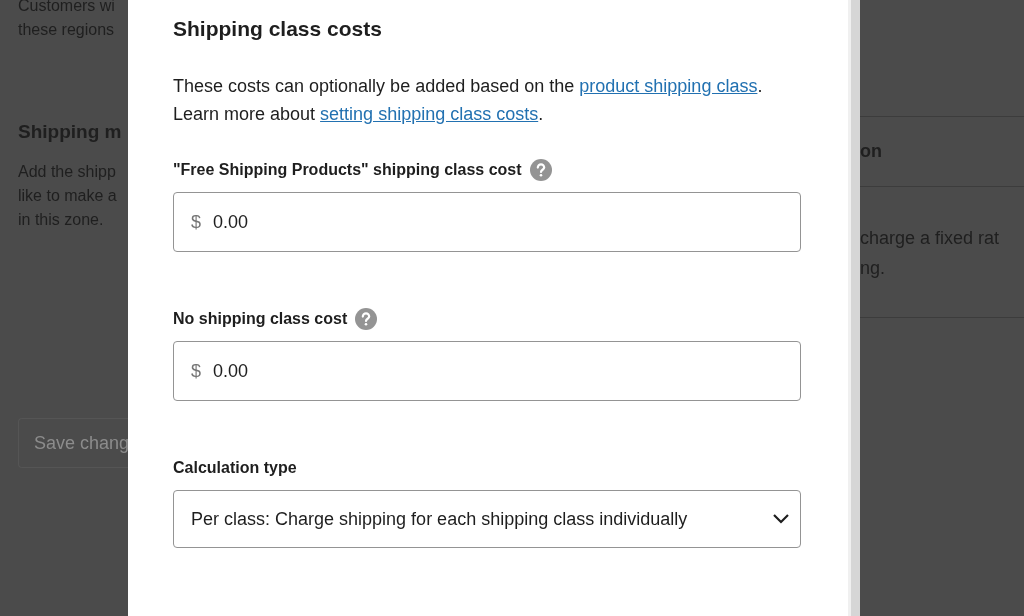  I want to click on chevron-down-icon, so click(781, 519).